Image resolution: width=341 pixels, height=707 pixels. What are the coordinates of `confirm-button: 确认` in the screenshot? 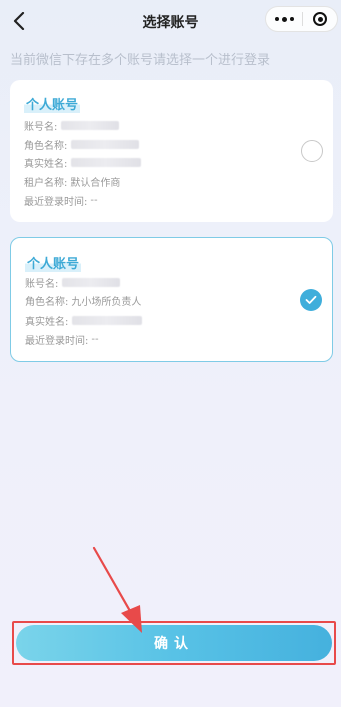 It's located at (174, 643).